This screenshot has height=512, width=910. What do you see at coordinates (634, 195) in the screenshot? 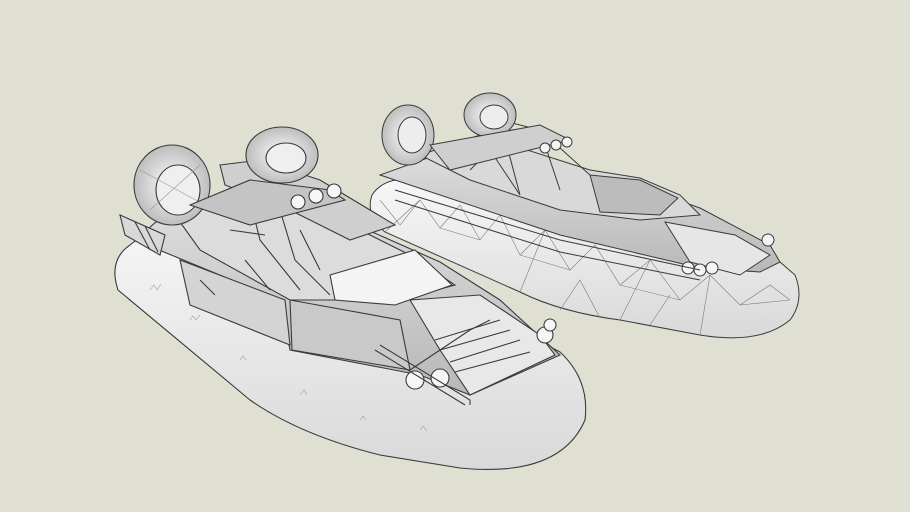
I see `back-windshield` at bounding box center [634, 195].